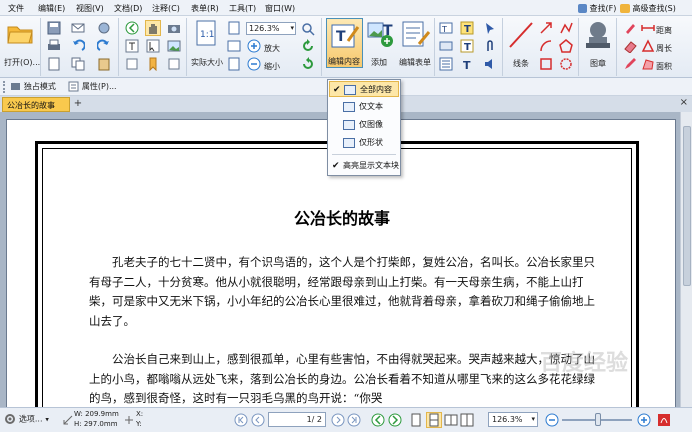 This screenshot has width=692, height=432. Describe the element at coordinates (5, 87) in the screenshot. I see `grip-handle` at that location.